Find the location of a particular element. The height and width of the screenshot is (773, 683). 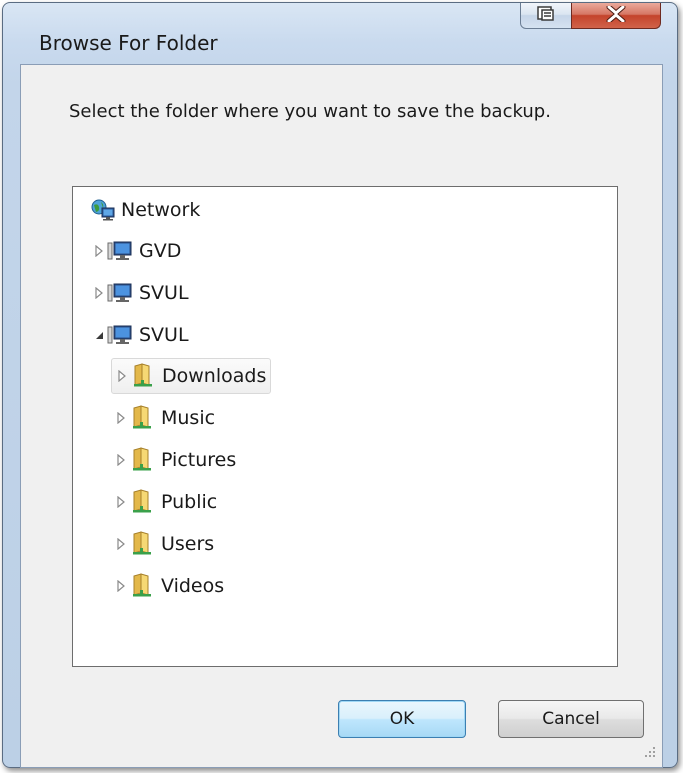

network-icon is located at coordinates (103, 210).